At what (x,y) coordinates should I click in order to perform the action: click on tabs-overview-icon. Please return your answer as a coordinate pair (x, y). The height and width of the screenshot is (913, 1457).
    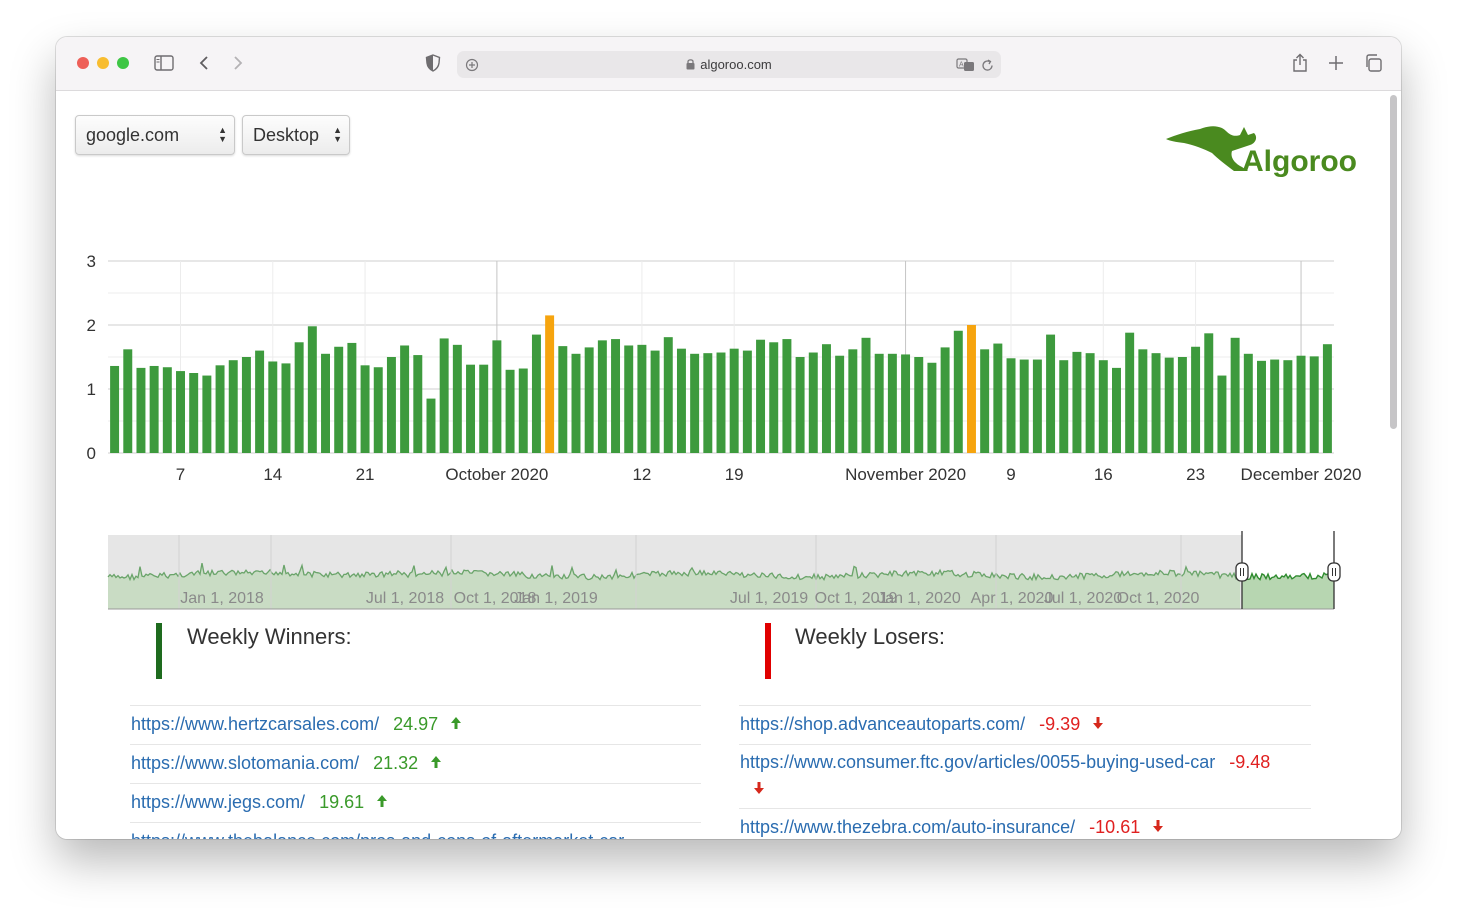
    Looking at the image, I should click on (1373, 63).